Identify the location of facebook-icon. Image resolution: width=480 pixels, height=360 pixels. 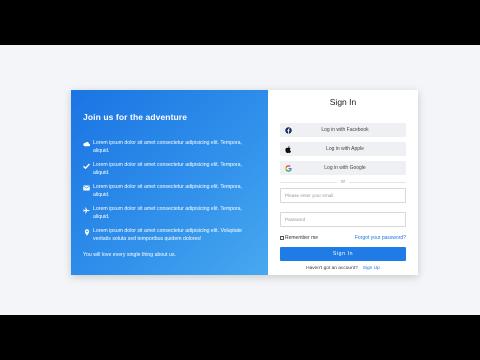
(288, 130).